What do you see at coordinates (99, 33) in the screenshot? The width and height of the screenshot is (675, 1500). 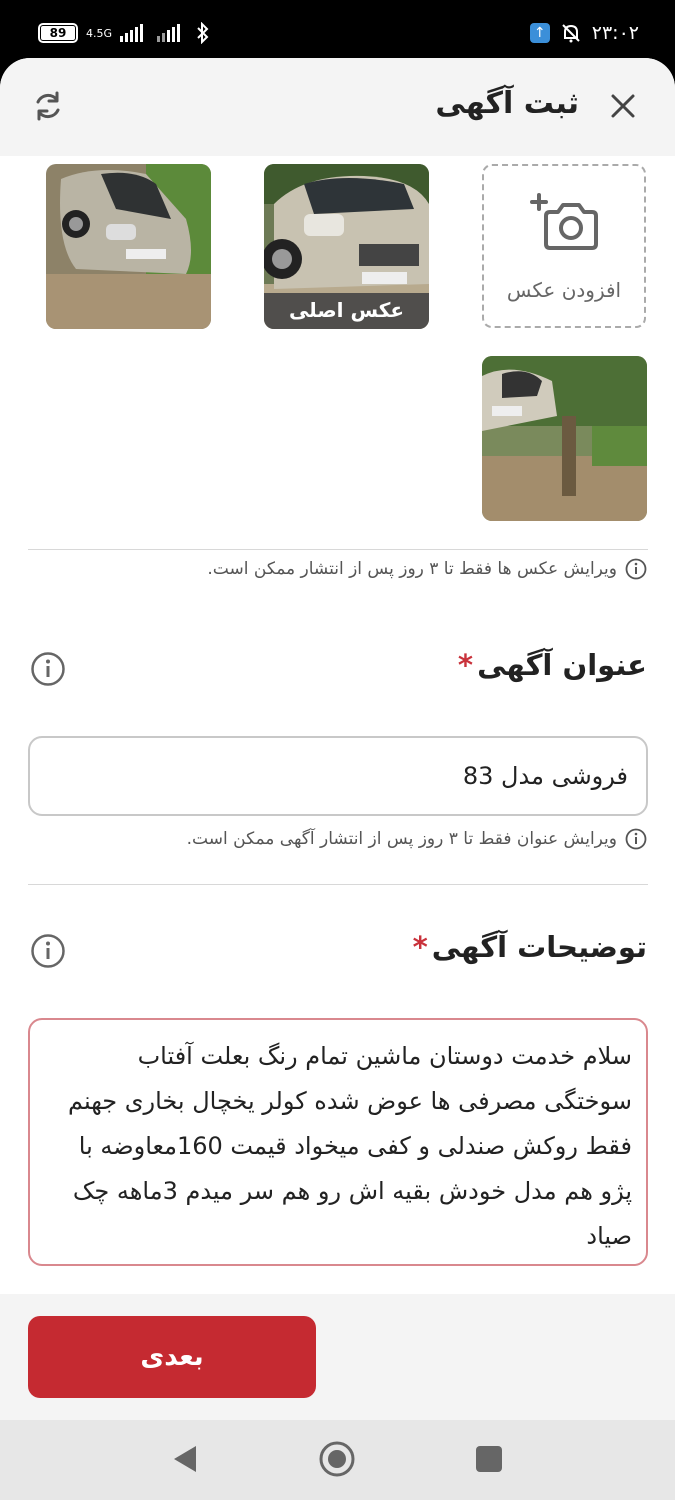 I see `network-type: 4.5G` at bounding box center [99, 33].